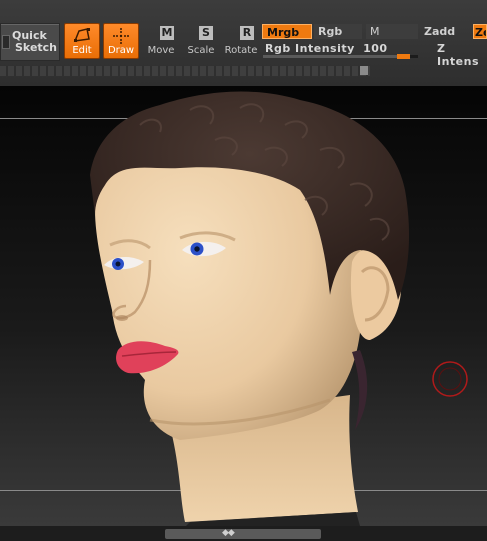 The height and width of the screenshot is (541, 487). I want to click on m-toggle: M, so click(392, 31).